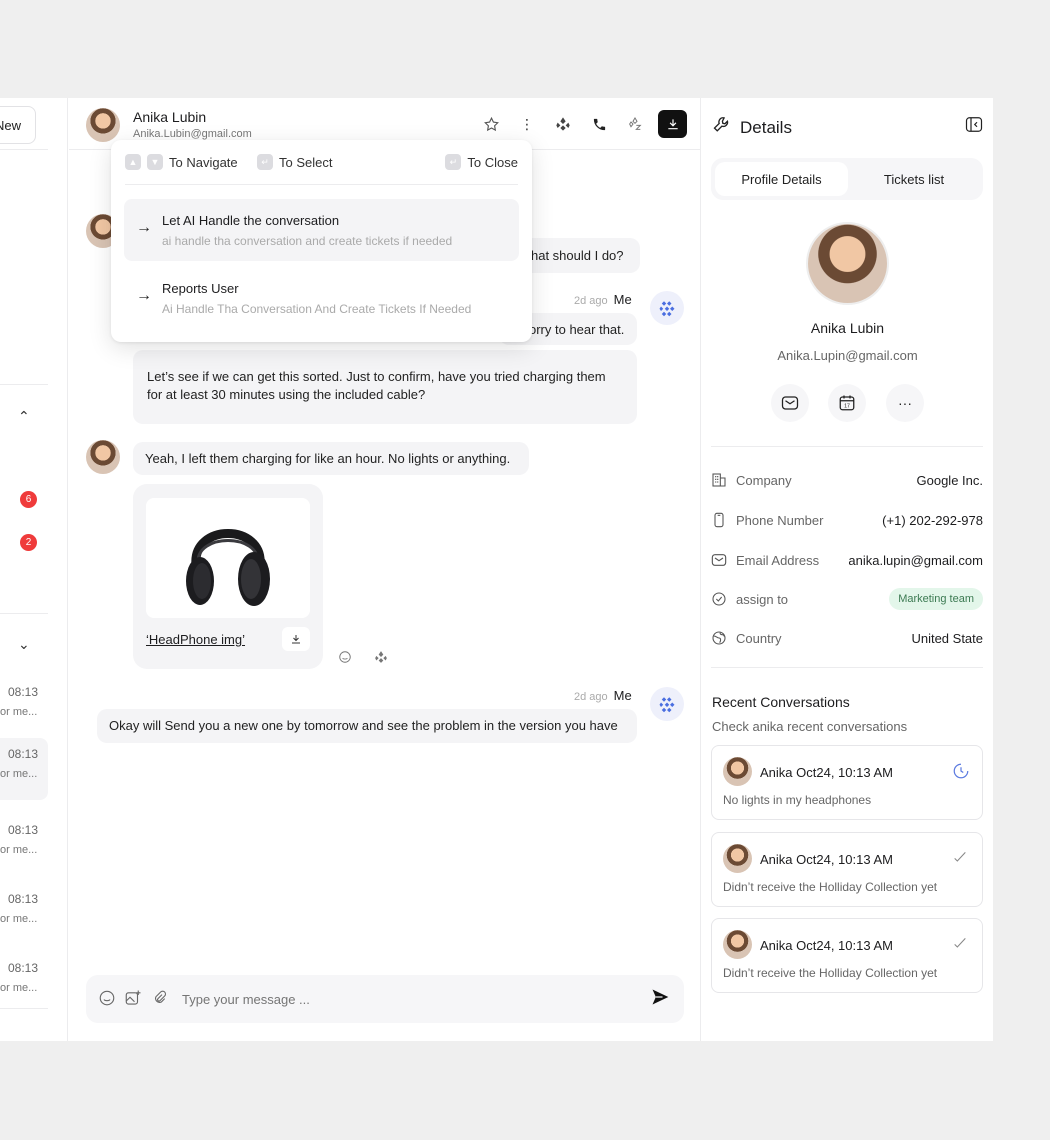  What do you see at coordinates (345, 657) in the screenshot?
I see `emoji-react-icon` at bounding box center [345, 657].